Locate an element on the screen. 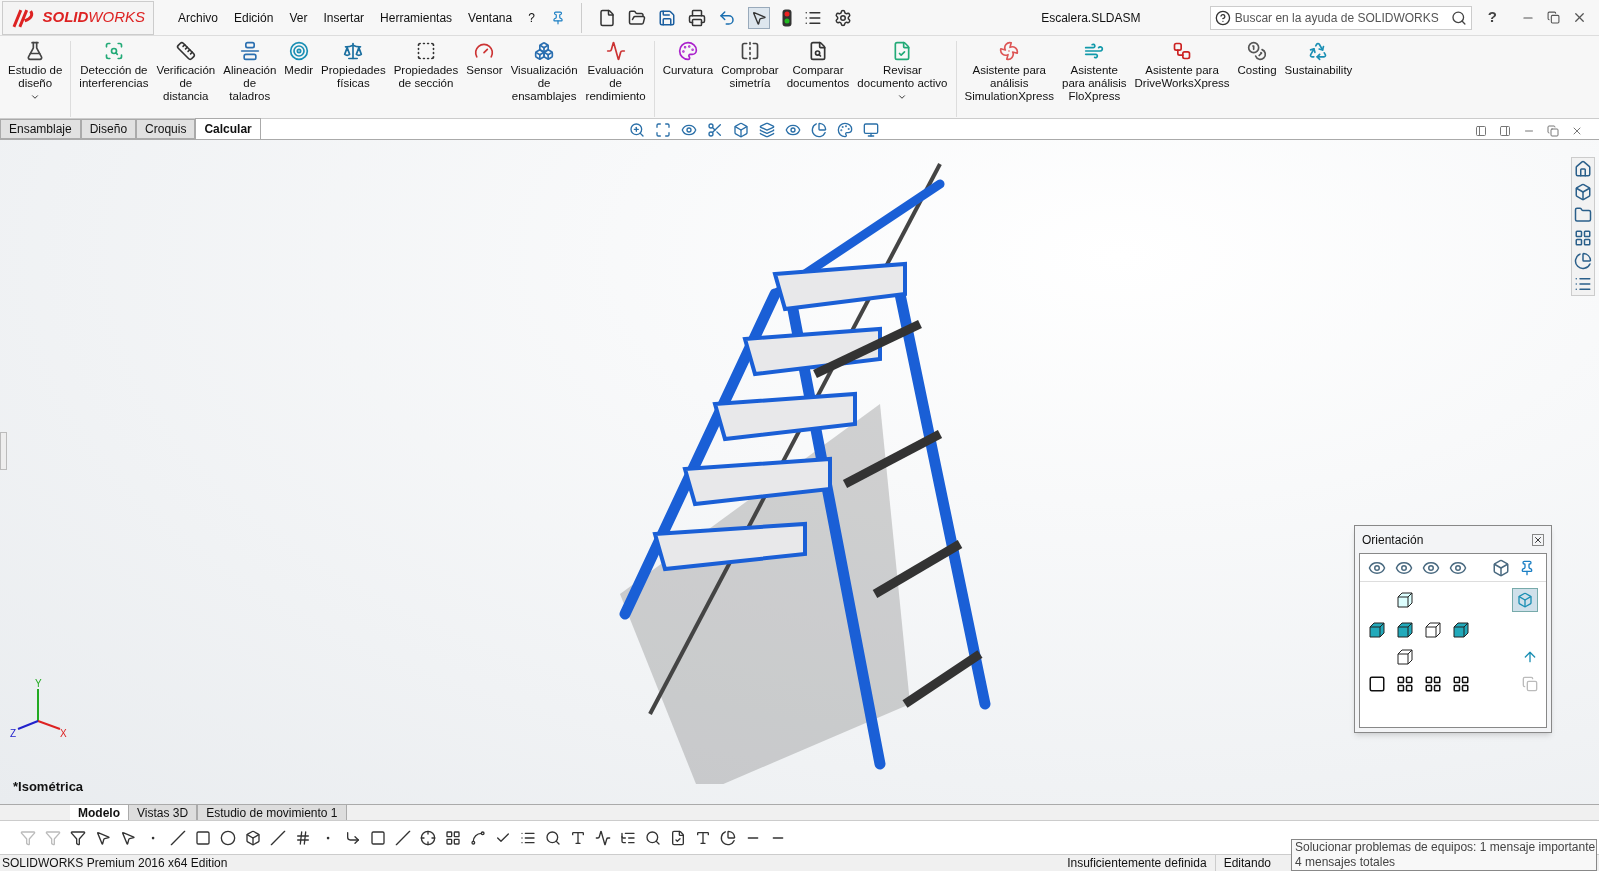 The width and height of the screenshot is (1599, 871). settings-icon is located at coordinates (842, 17).